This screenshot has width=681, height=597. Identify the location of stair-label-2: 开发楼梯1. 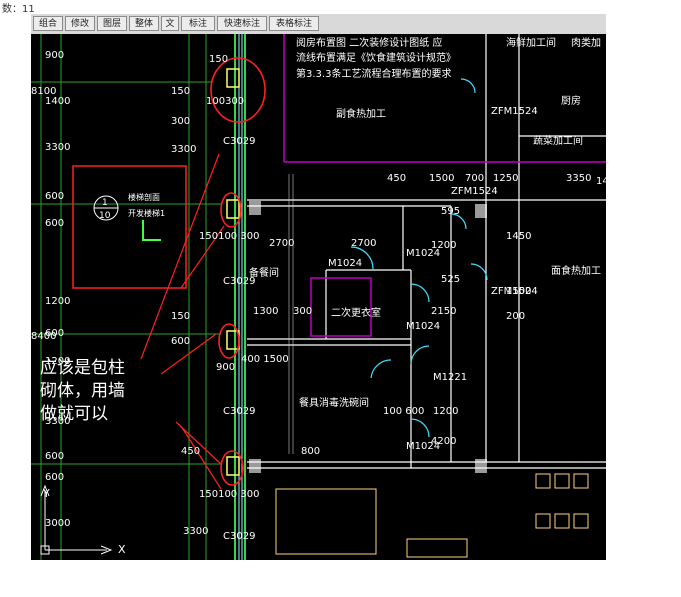
(146, 213).